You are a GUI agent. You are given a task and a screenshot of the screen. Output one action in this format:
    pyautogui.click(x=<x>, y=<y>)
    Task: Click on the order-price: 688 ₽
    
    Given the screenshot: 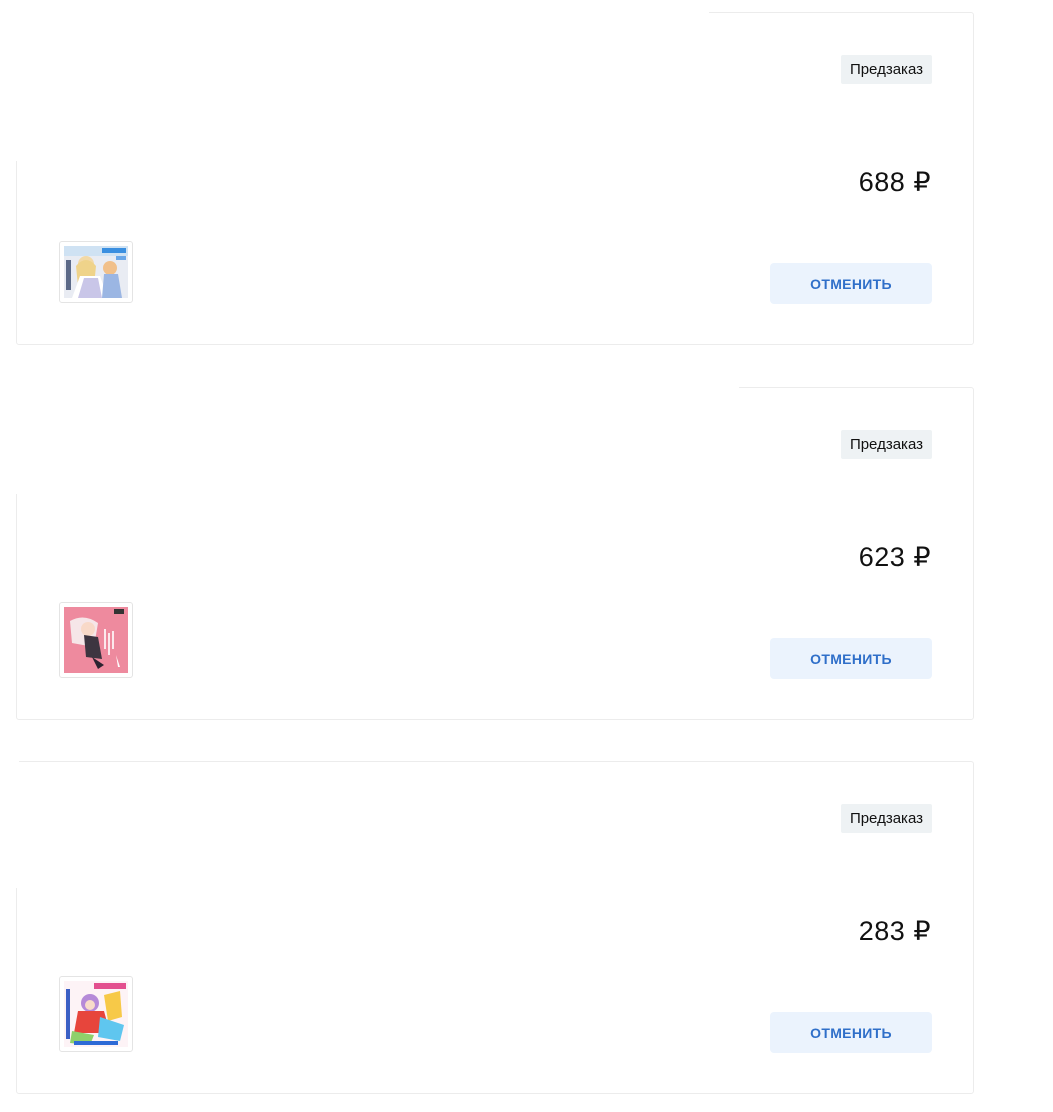 What is the action you would take?
    pyautogui.click(x=894, y=182)
    